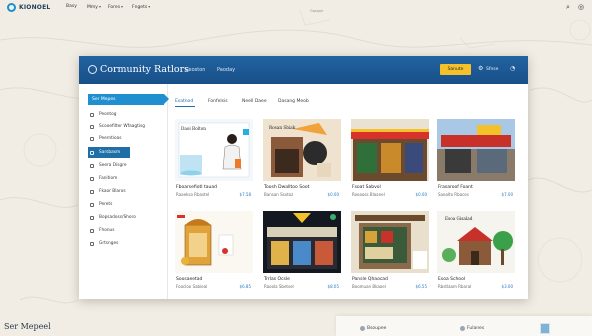  What do you see at coordinates (189, 279) in the screenshot?
I see `card-title: Soosaeetad` at bounding box center [189, 279].